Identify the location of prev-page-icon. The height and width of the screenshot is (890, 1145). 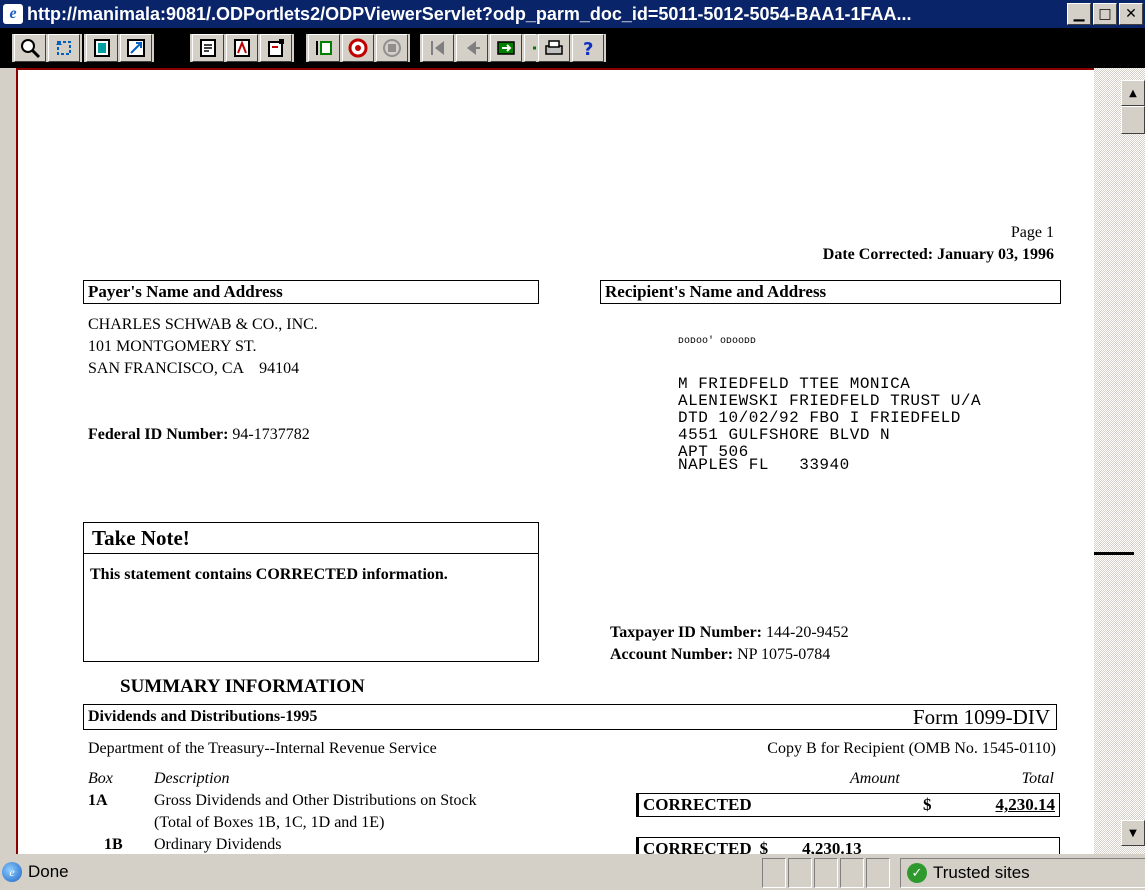
(472, 48).